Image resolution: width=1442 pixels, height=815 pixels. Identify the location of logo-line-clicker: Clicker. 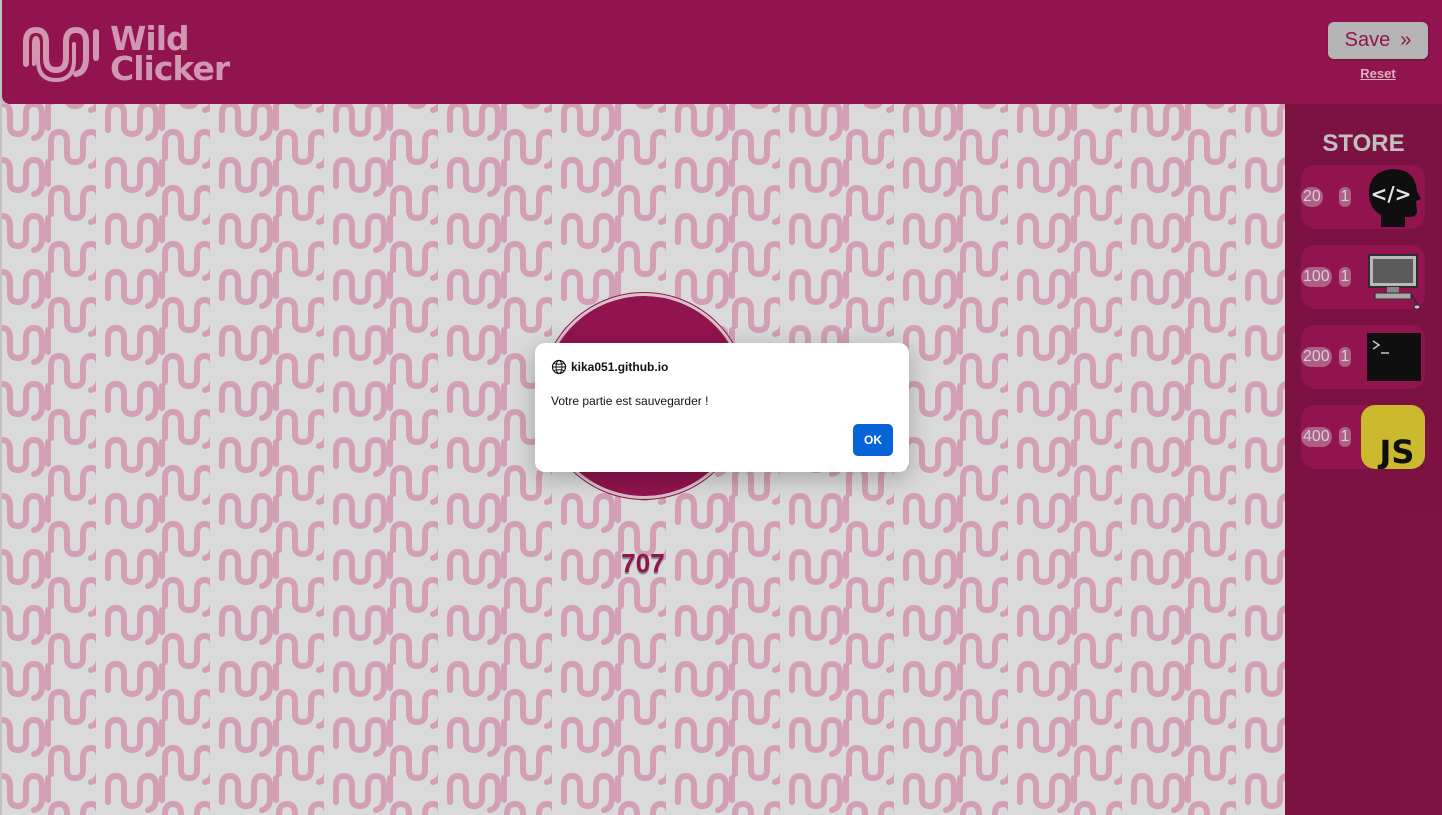
(170, 68).